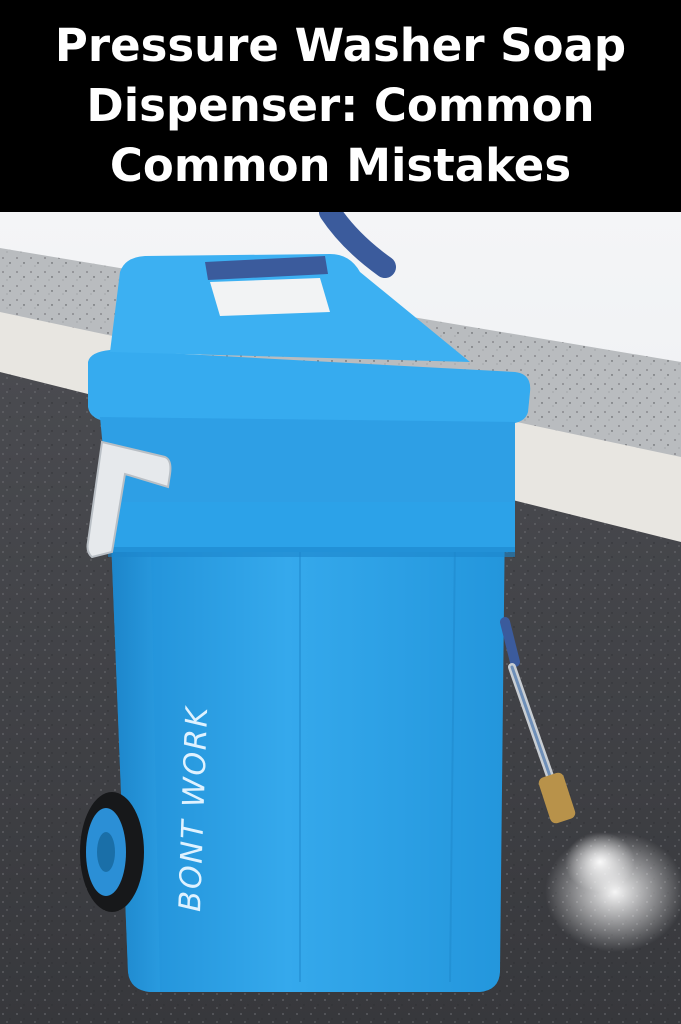 The image size is (681, 1024). What do you see at coordinates (270, 297) in the screenshot?
I see `handle-opening` at bounding box center [270, 297].